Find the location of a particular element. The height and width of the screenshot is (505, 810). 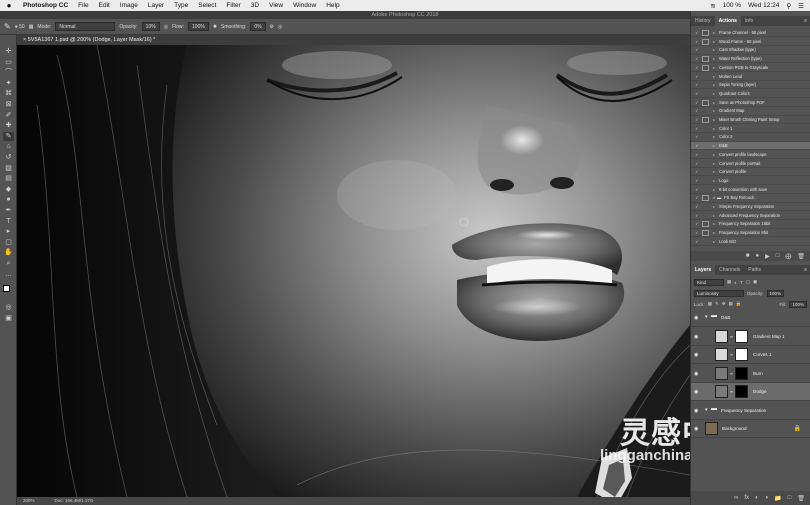

pressure-opacity-icon: ◎ is located at coordinates (166, 27).